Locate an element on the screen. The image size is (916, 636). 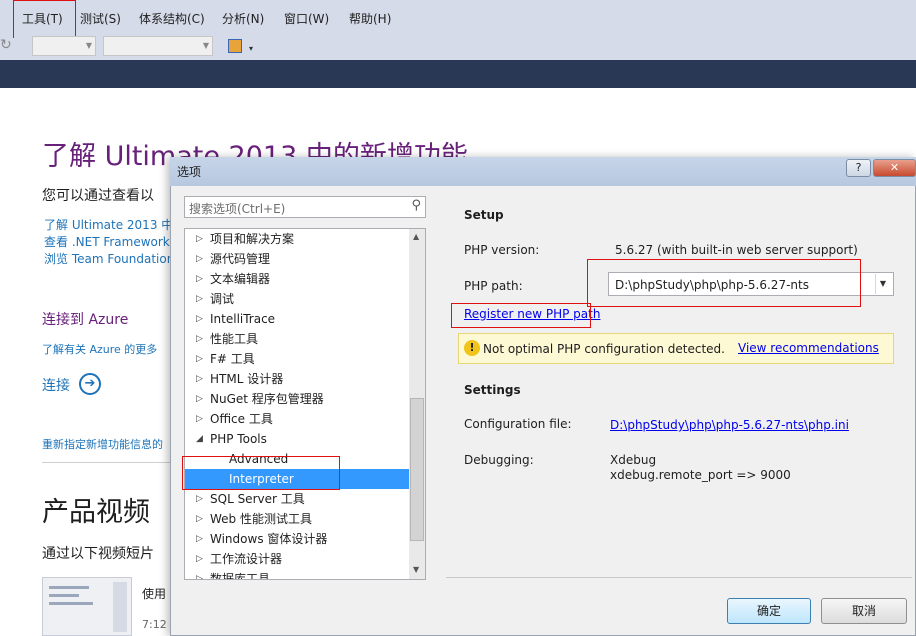
tree-item: ▷ 性能工具 is located at coordinates (297, 339).